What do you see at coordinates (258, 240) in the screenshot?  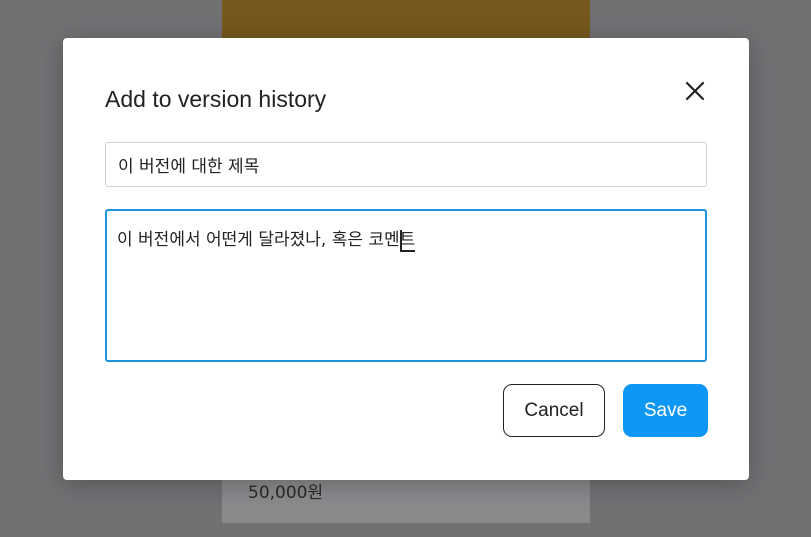 I see `comment-text: 이 버전에서 어떤게 달라졌나, 혹은 코멘` at bounding box center [258, 240].